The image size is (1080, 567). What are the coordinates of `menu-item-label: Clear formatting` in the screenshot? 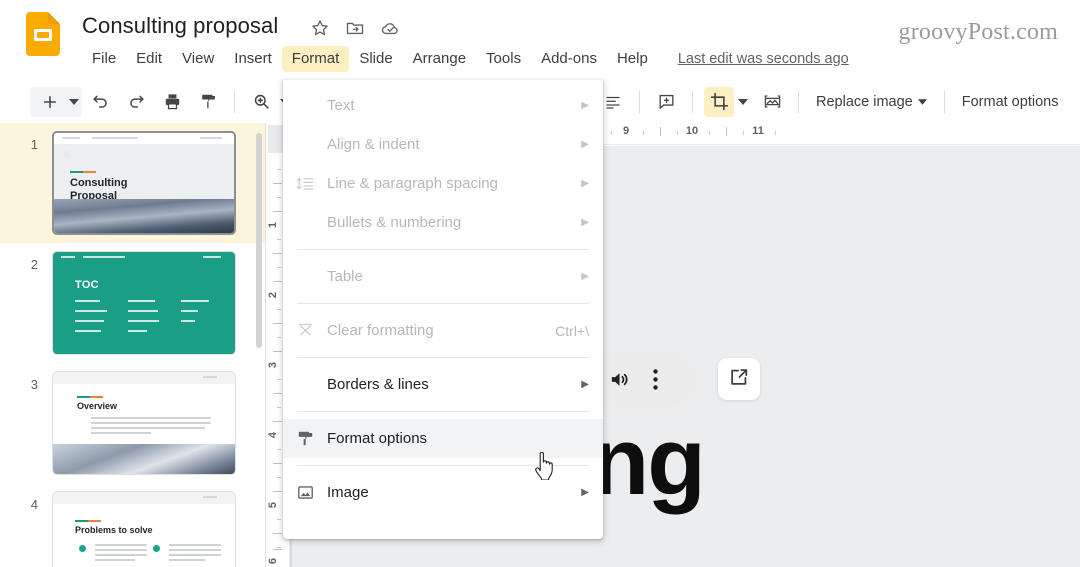 It's located at (380, 330).